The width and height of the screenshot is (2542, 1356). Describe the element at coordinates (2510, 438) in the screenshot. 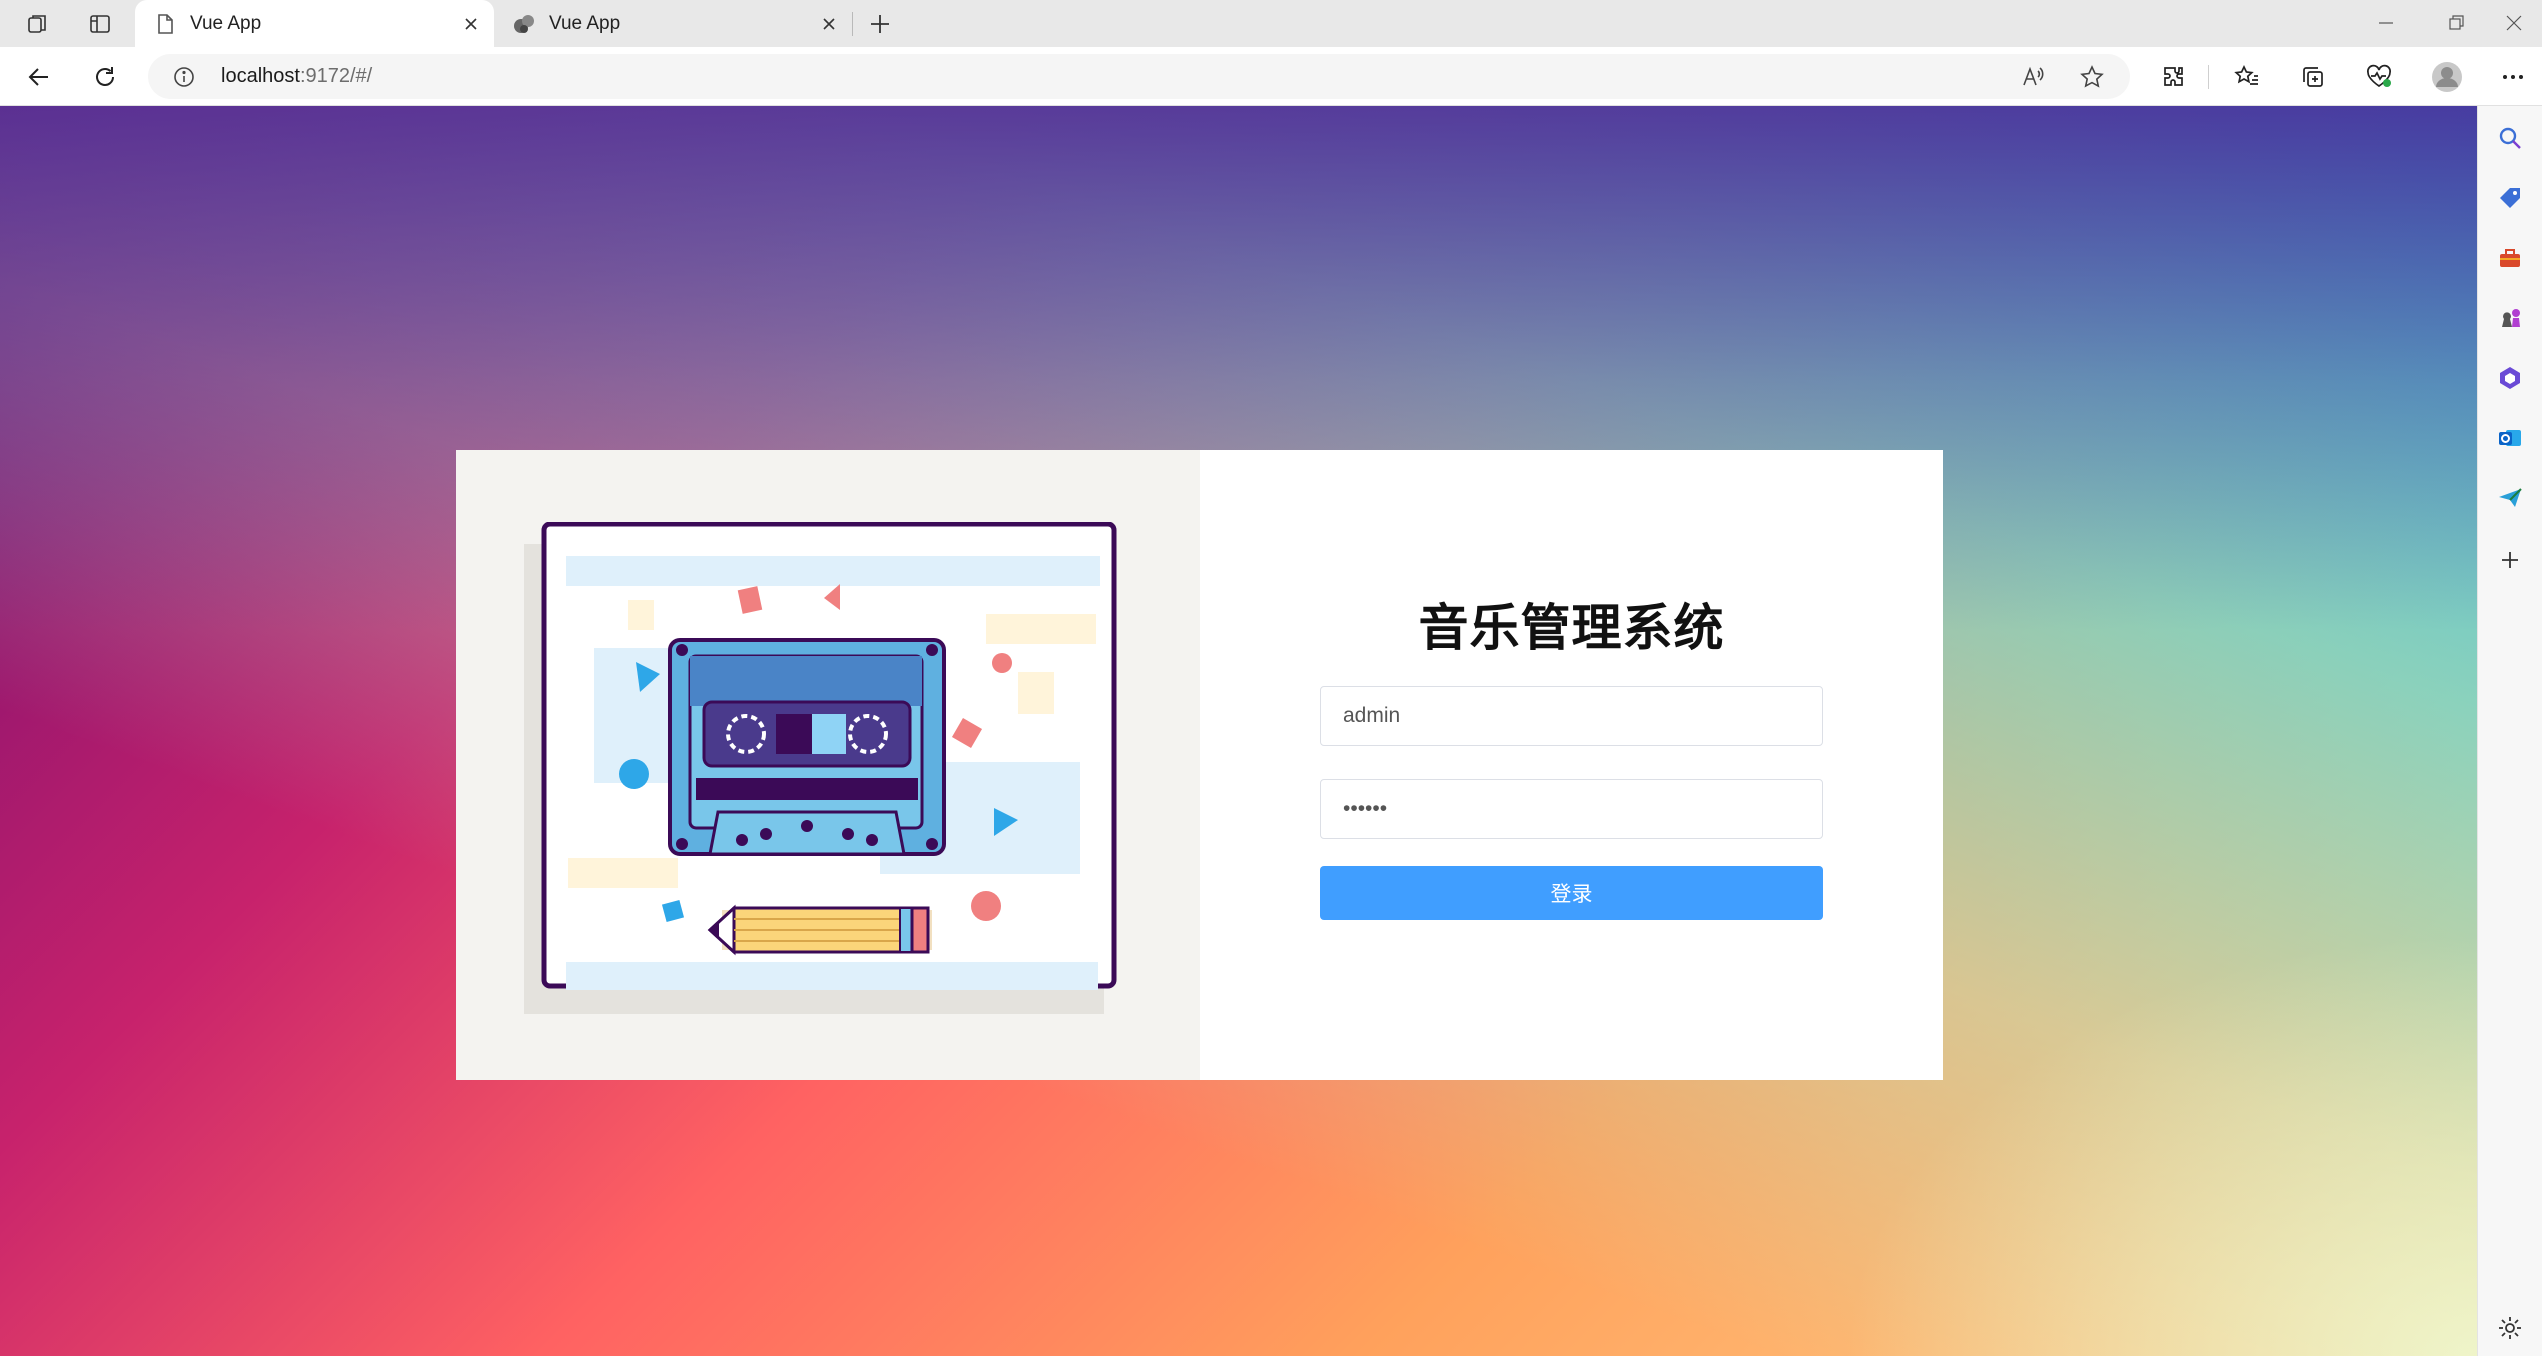

I see `outlook-icon` at that location.